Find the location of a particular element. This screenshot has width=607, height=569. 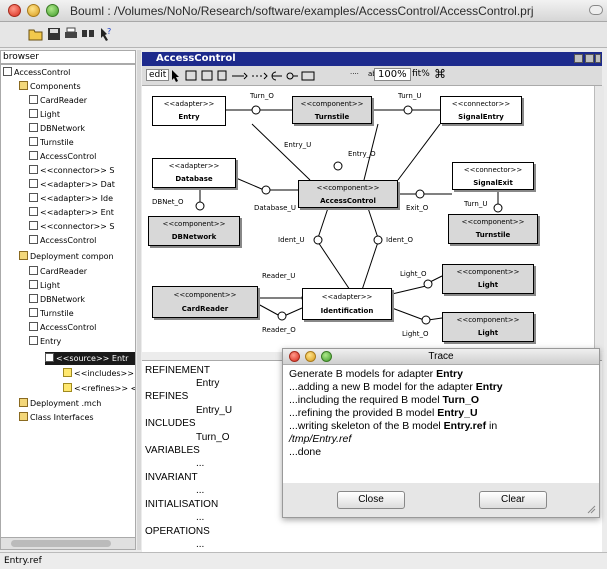

tree-item: Components is located at coordinates (50, 86).